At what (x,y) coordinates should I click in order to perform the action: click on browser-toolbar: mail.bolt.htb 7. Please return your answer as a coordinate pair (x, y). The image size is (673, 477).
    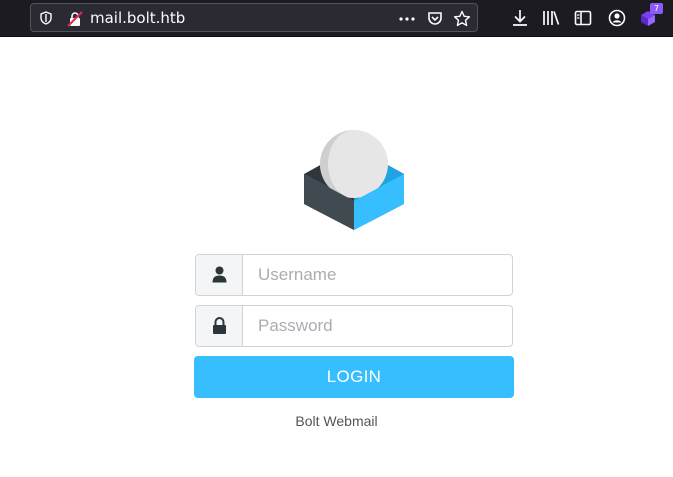
    Looking at the image, I should click on (336, 18).